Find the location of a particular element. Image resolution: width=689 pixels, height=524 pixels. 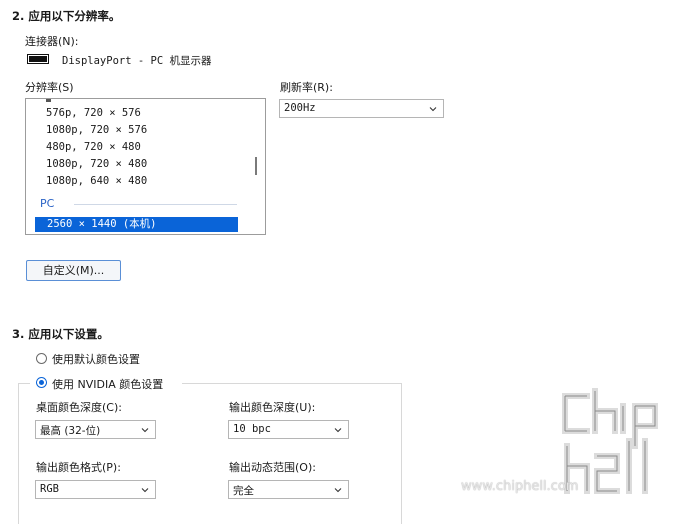

output-format-dropdown: RGB is located at coordinates (95, 489).